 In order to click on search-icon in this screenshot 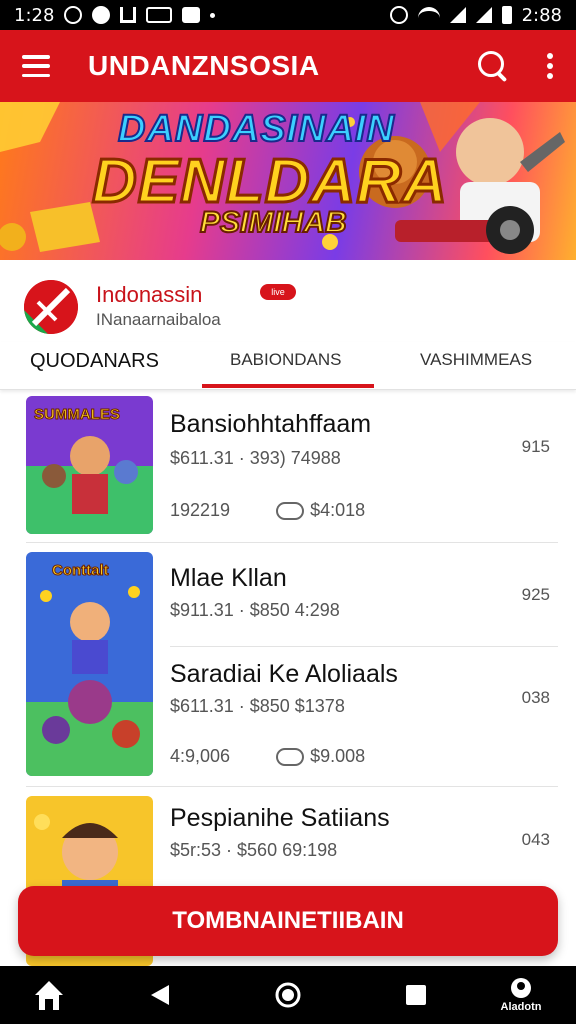, I will do `click(493, 66)`.